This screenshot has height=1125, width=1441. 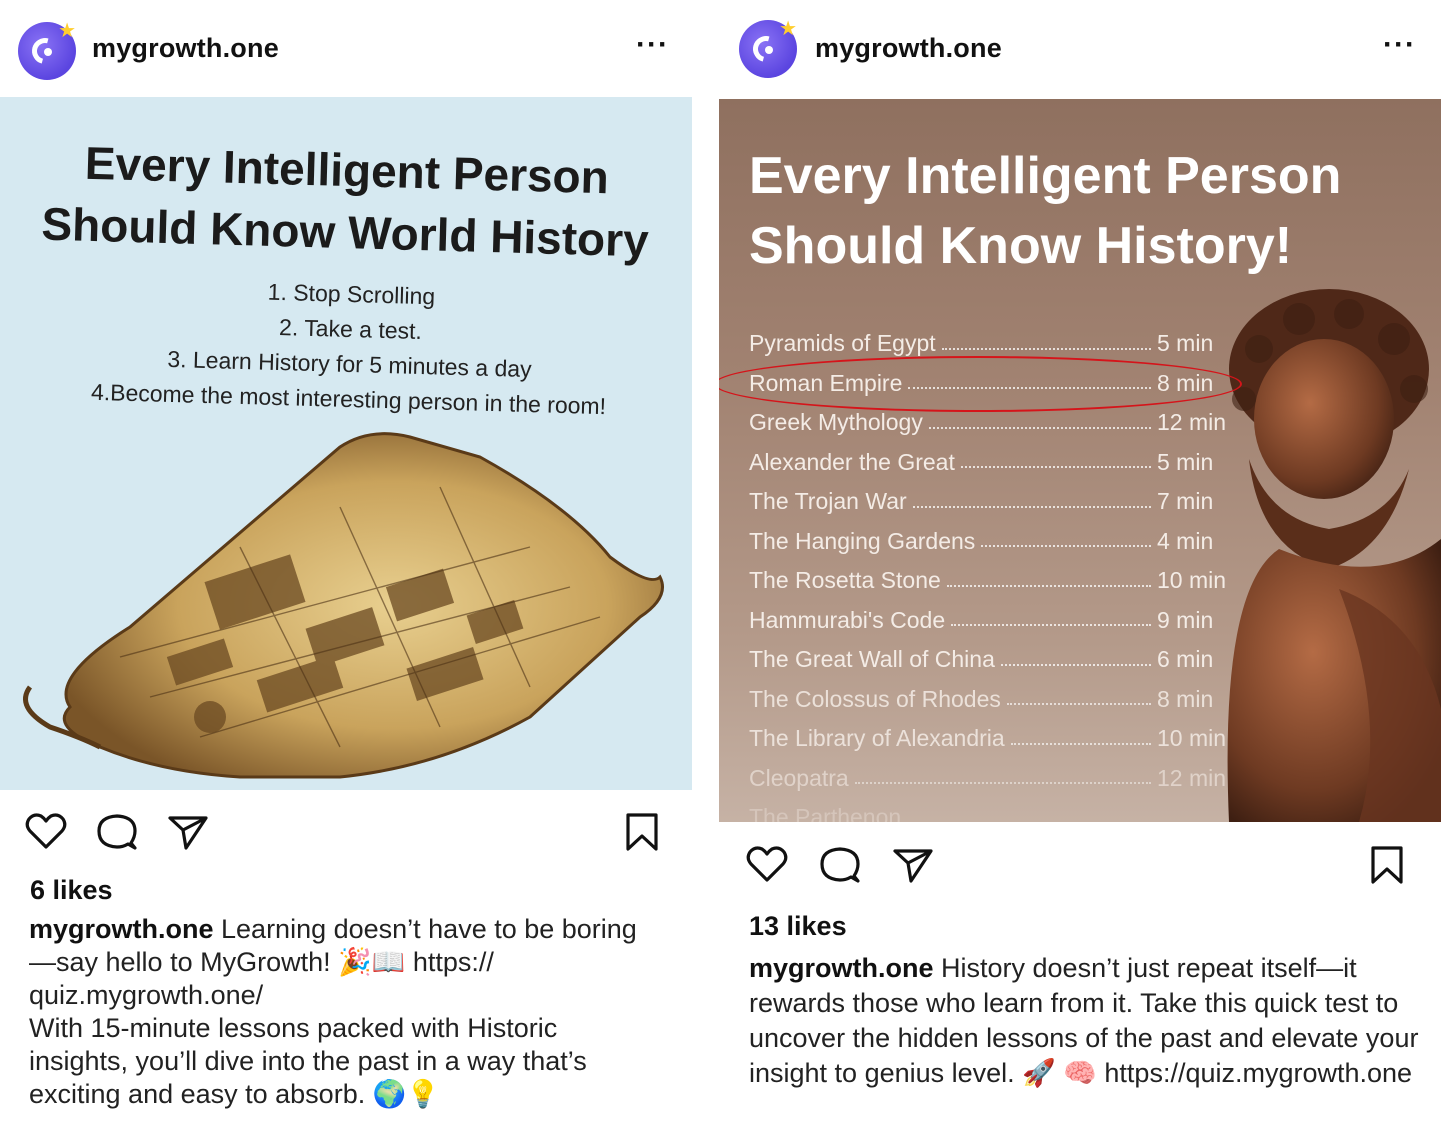 What do you see at coordinates (872, 659) in the screenshot?
I see `topic-name: The Great Wall of China` at bounding box center [872, 659].